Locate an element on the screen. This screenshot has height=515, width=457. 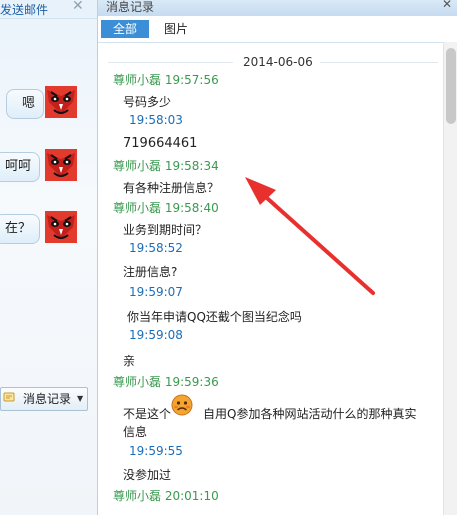
message-sender: 尊师小磊 20:01:10 is located at coordinates (166, 496).